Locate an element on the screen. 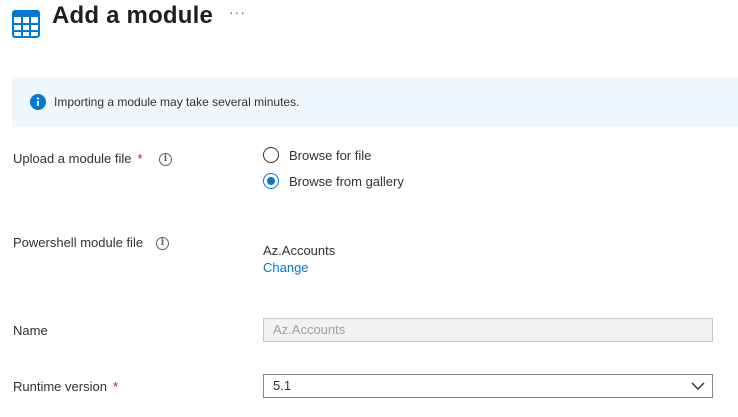 The width and height of the screenshot is (738, 417). radio-label-browse-file: Browse for file is located at coordinates (330, 155).